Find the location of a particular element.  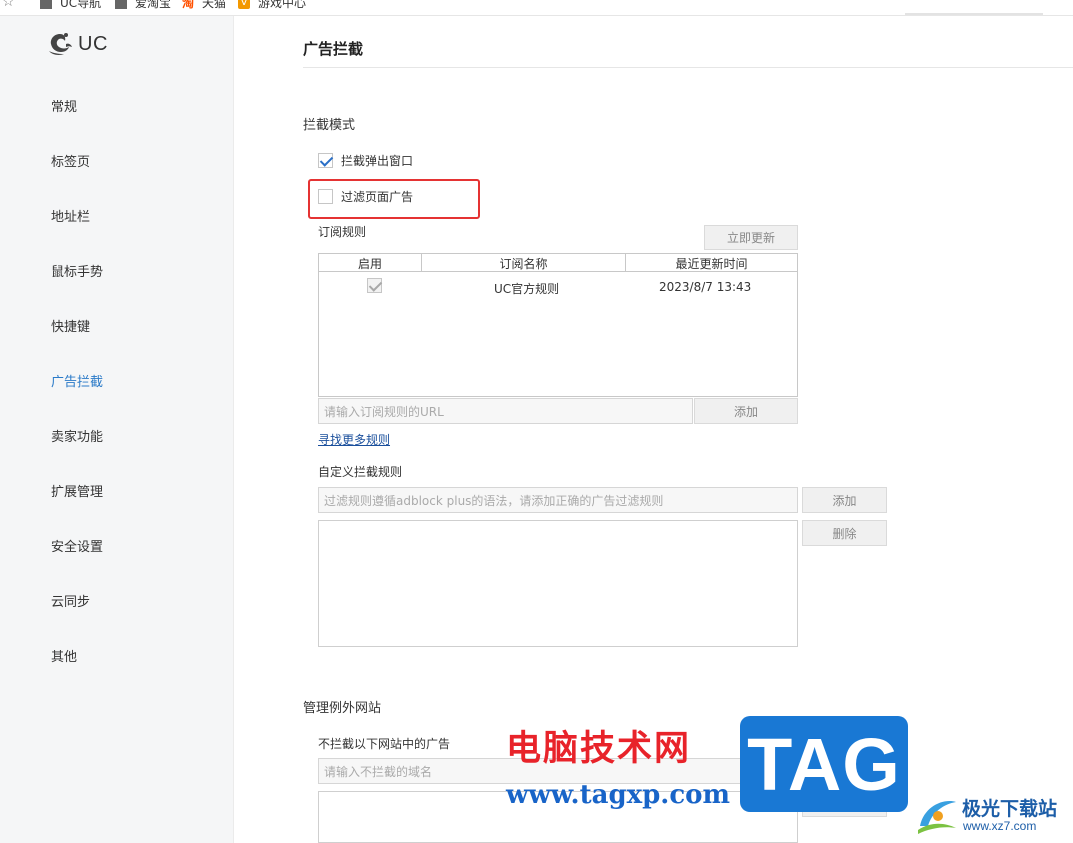

subscription-table: 启用 订阅名称 最近更新时间 UC官方规则 2023/8/7 13:43 is located at coordinates (558, 325).